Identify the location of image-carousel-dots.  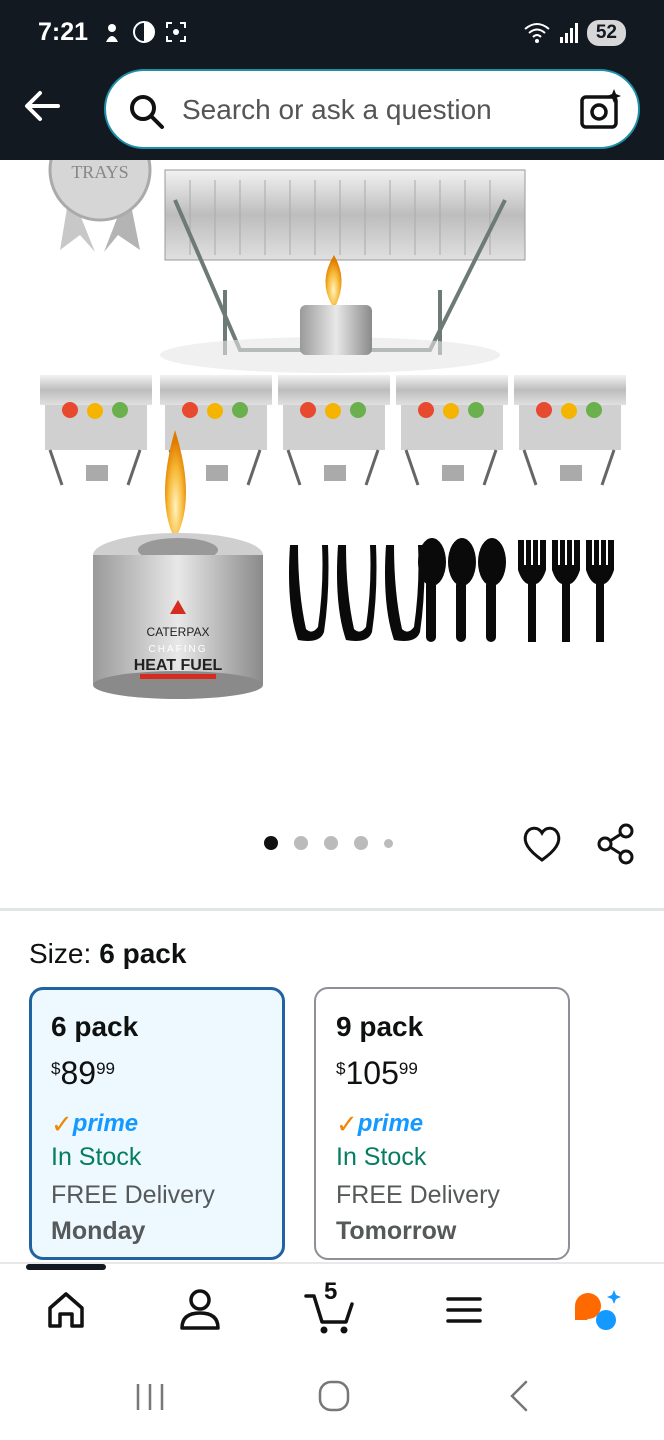
(328, 843).